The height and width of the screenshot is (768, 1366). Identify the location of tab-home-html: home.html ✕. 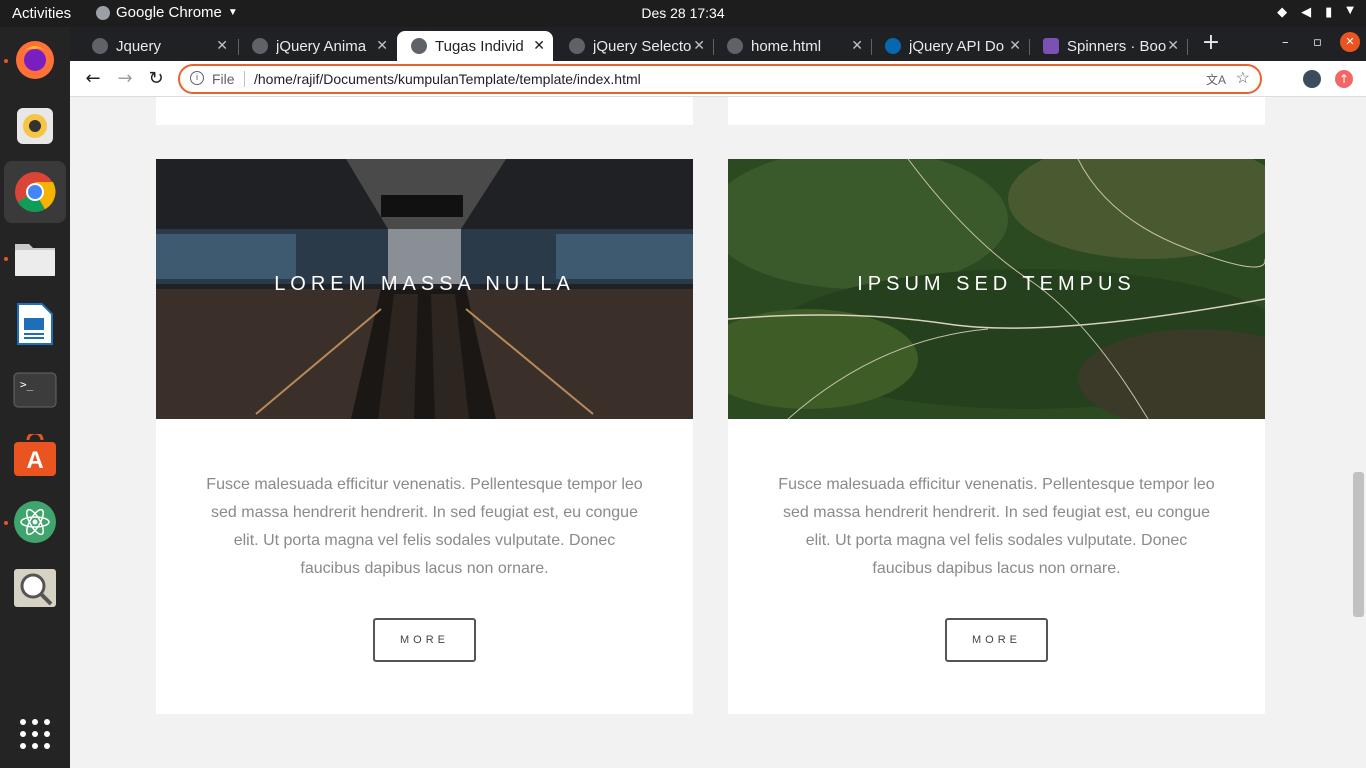
(792, 46).